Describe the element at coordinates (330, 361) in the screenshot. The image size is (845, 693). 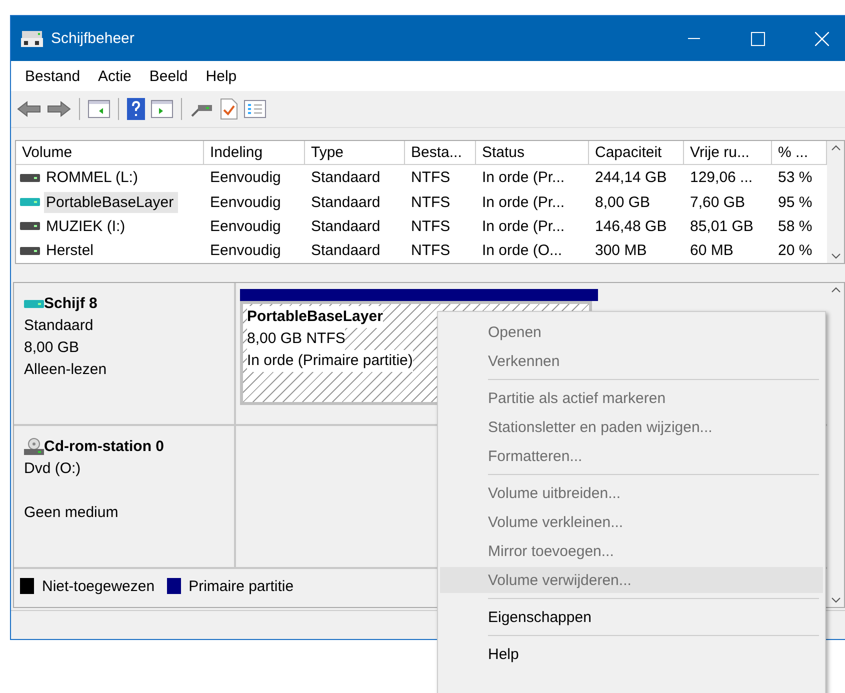
I see `partition-info: In orde (Primaire partitie)` at that location.